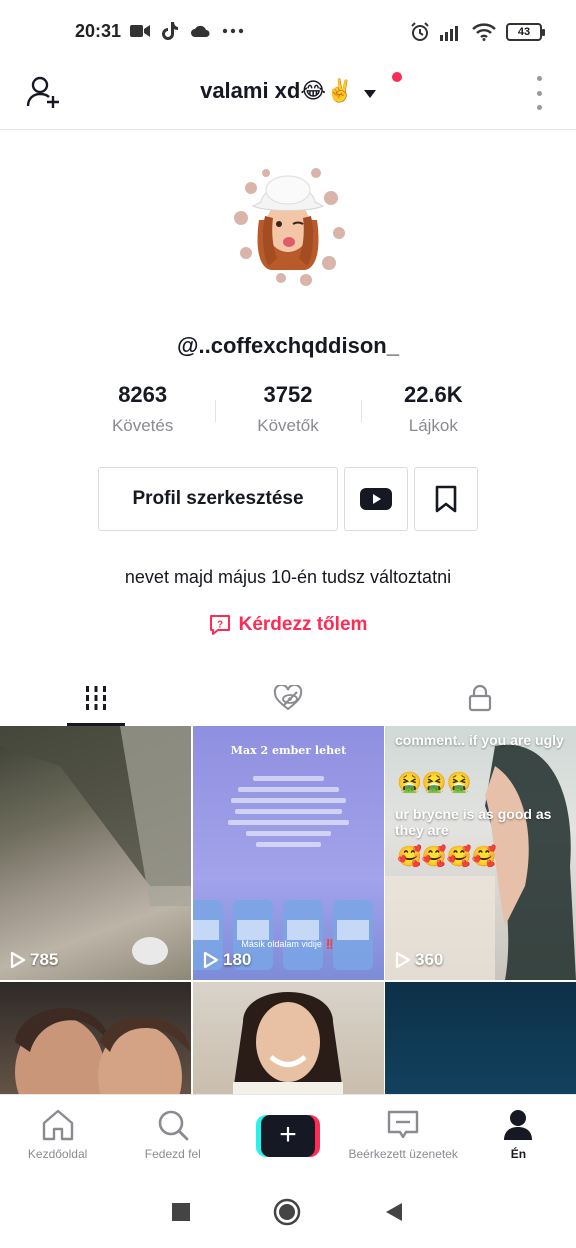 This screenshot has width=576, height=1248. Describe the element at coordinates (288, 811) in the screenshot. I see `video-overlay-lines` at that location.